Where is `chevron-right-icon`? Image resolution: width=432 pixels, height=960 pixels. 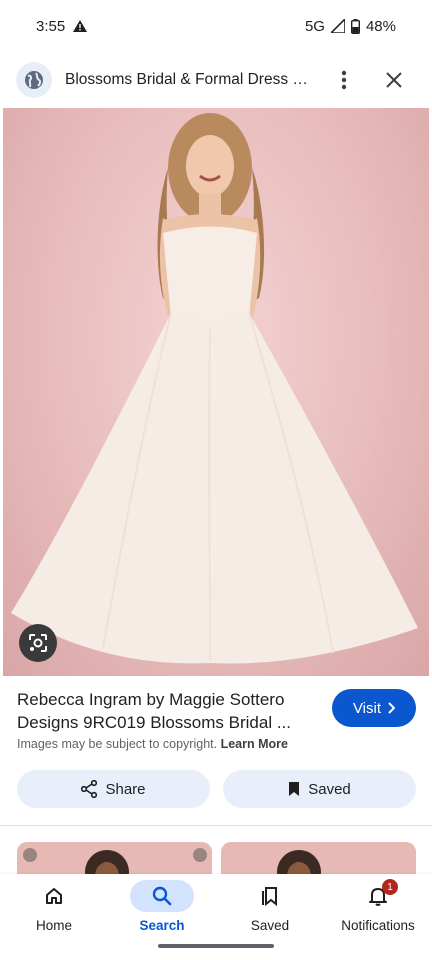 chevron-right-icon is located at coordinates (392, 708).